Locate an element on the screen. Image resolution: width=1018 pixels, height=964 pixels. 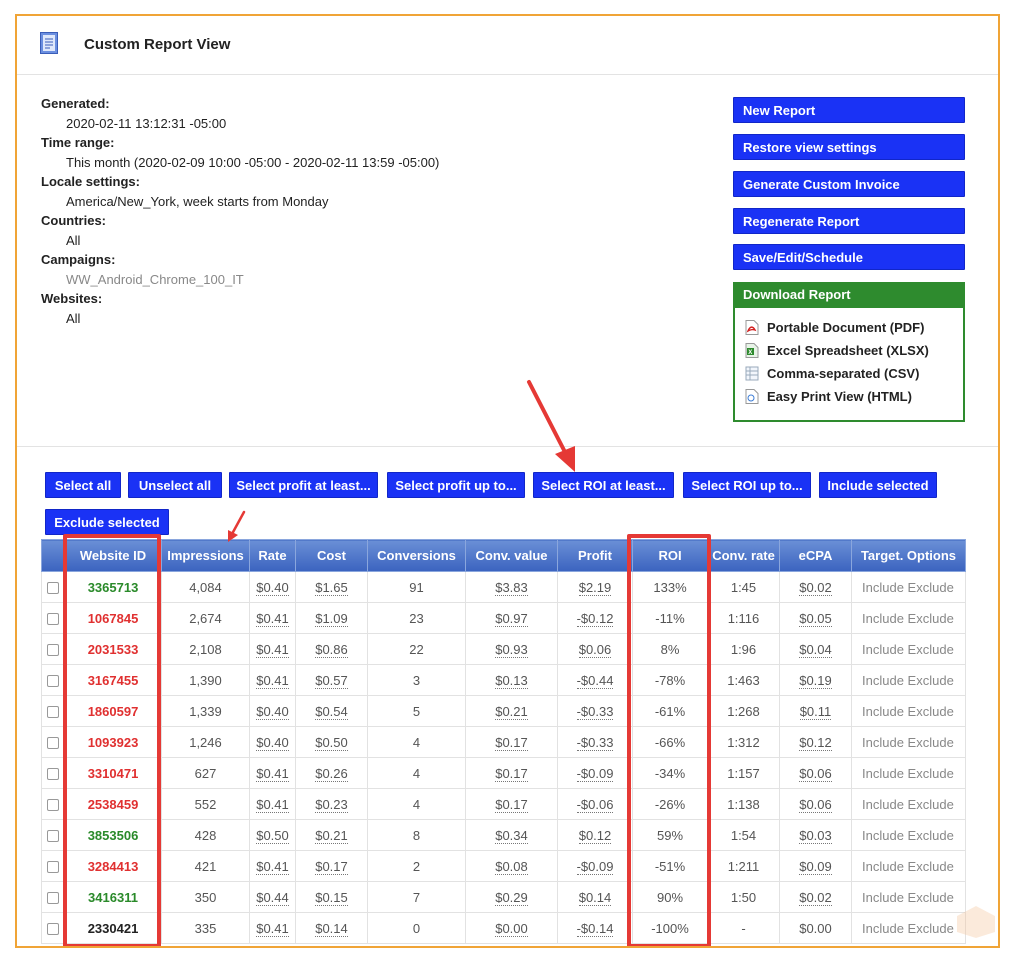
conv-value-cell: $3.83 is located at coordinates (511, 587).